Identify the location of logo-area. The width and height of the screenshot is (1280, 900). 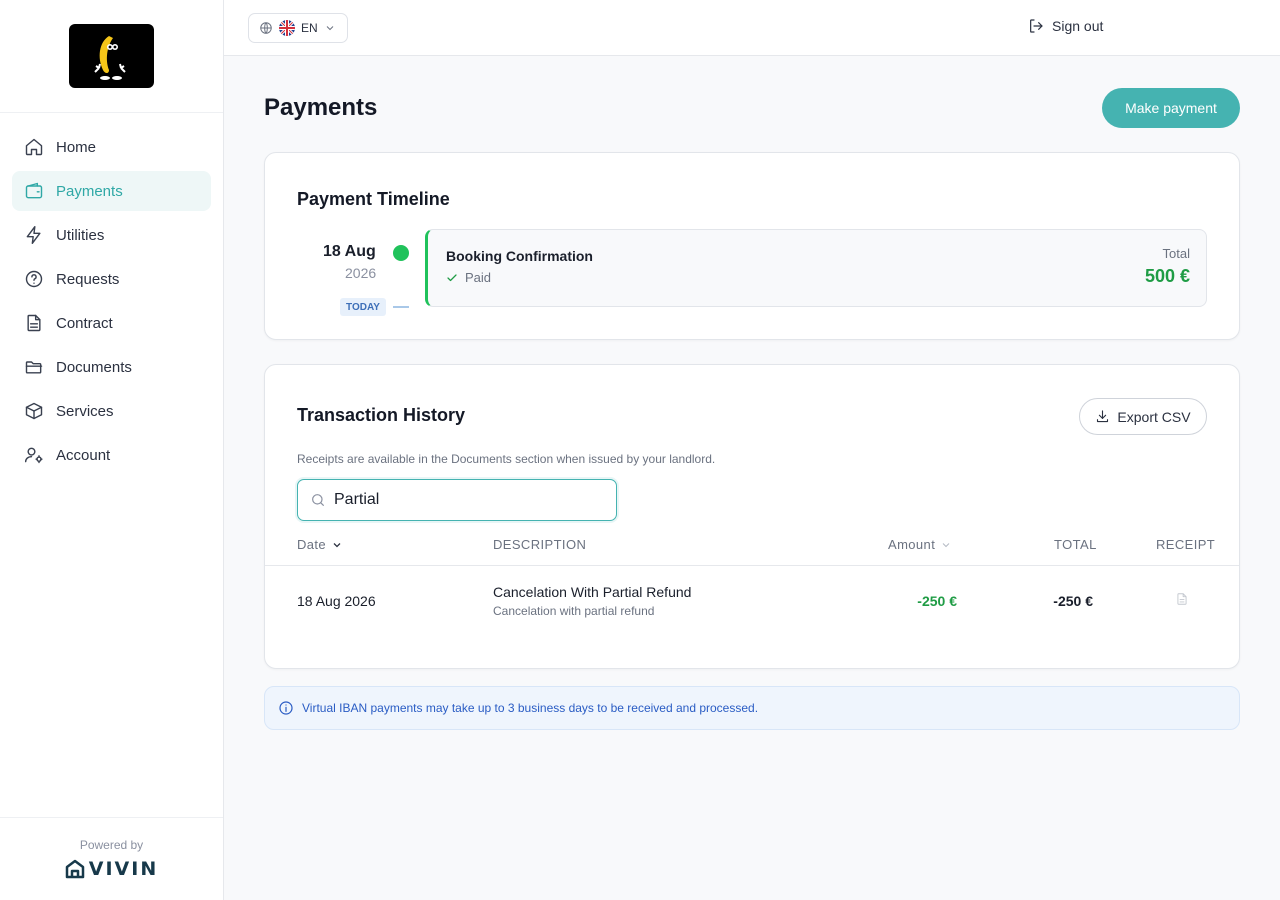
(111, 56).